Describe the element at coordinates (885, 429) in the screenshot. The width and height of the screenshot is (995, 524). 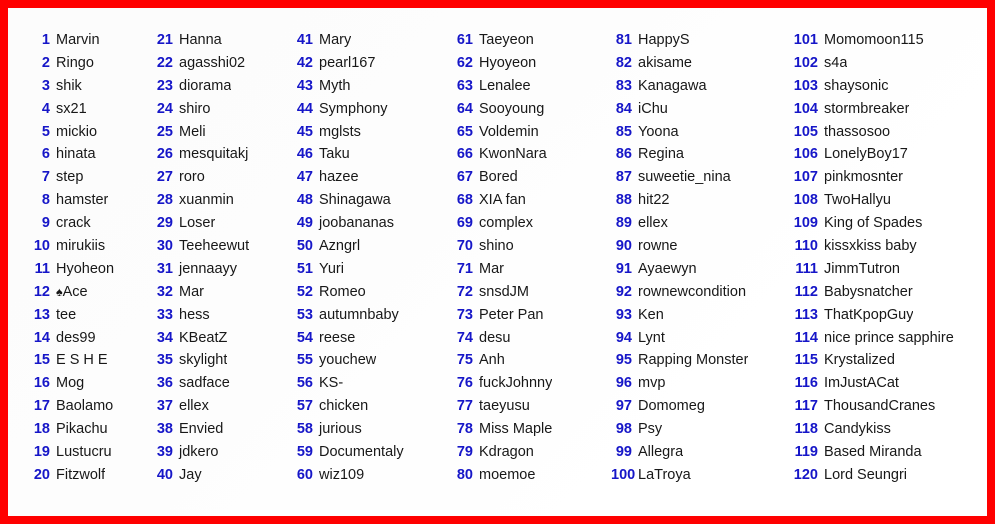
I see `list-item: 118 Candykiss` at that location.